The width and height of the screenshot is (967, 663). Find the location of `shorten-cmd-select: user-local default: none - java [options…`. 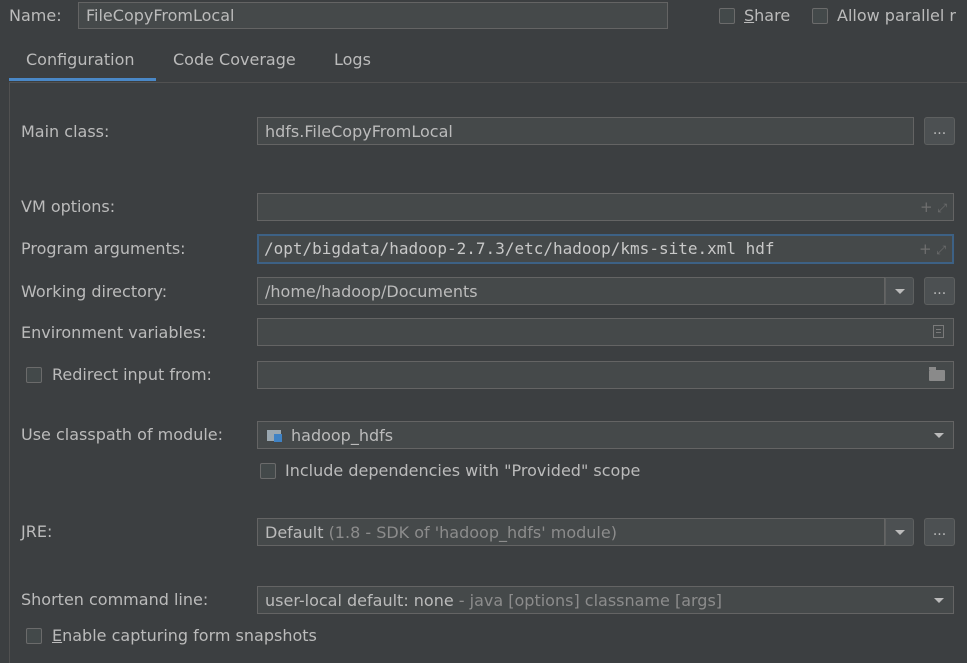

shorten-cmd-select: user-local default: none - java [options… is located at coordinates (605, 600).